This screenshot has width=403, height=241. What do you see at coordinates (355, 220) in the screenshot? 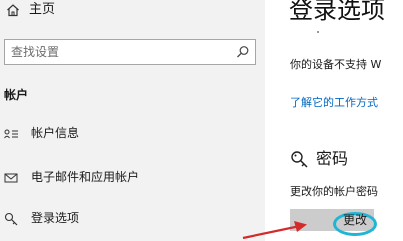
I see `change-button-label: 更改` at bounding box center [355, 220].